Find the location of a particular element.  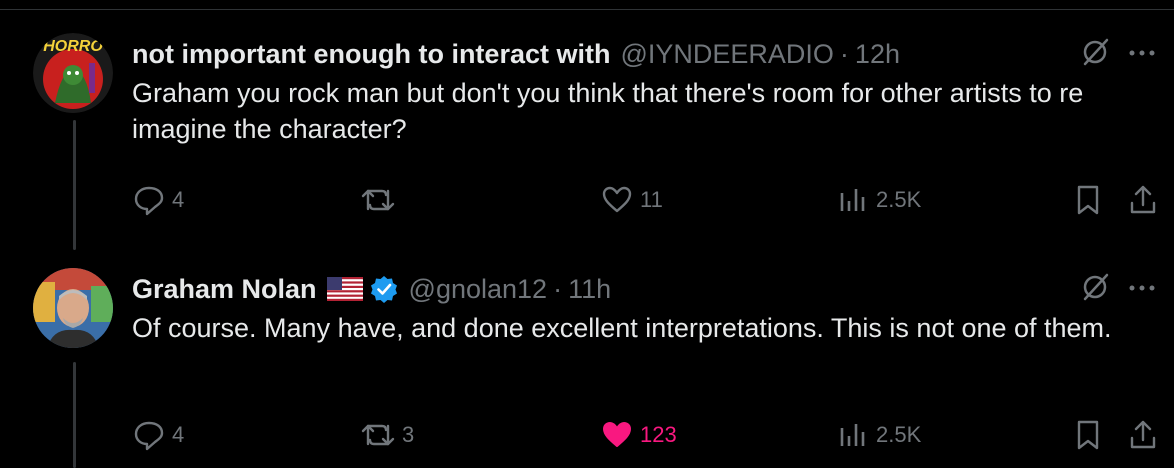

avatar is located at coordinates (73, 308).